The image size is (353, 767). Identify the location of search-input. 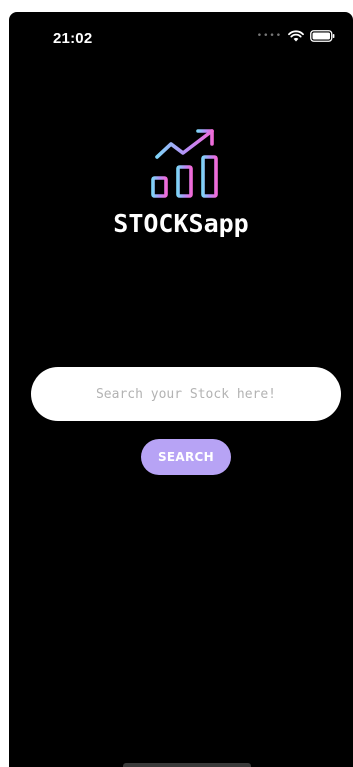
(186, 394).